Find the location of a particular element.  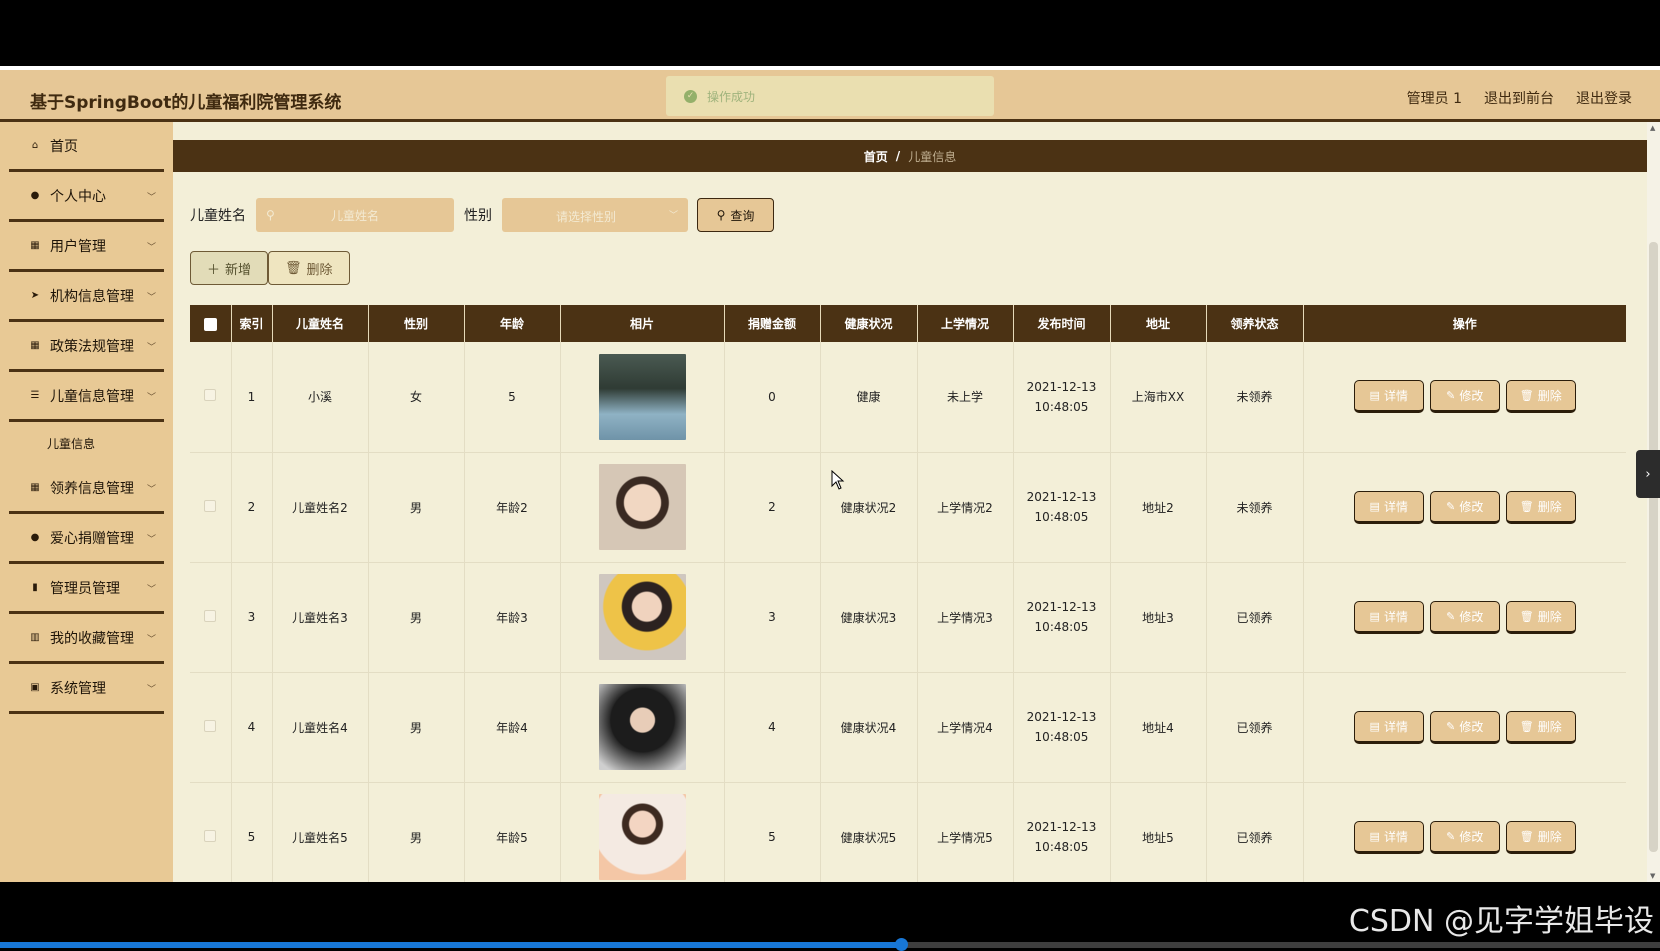

index-cell: 4 is located at coordinates (252, 727).